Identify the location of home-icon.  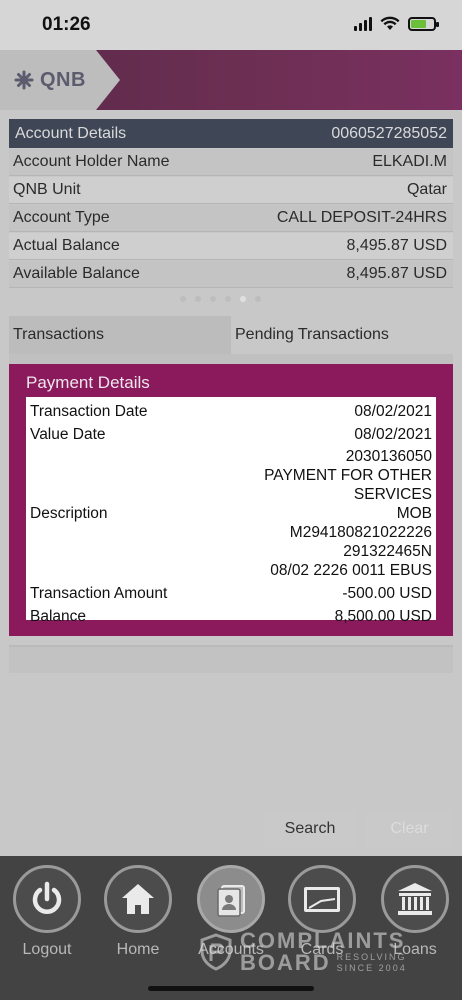
(138, 899).